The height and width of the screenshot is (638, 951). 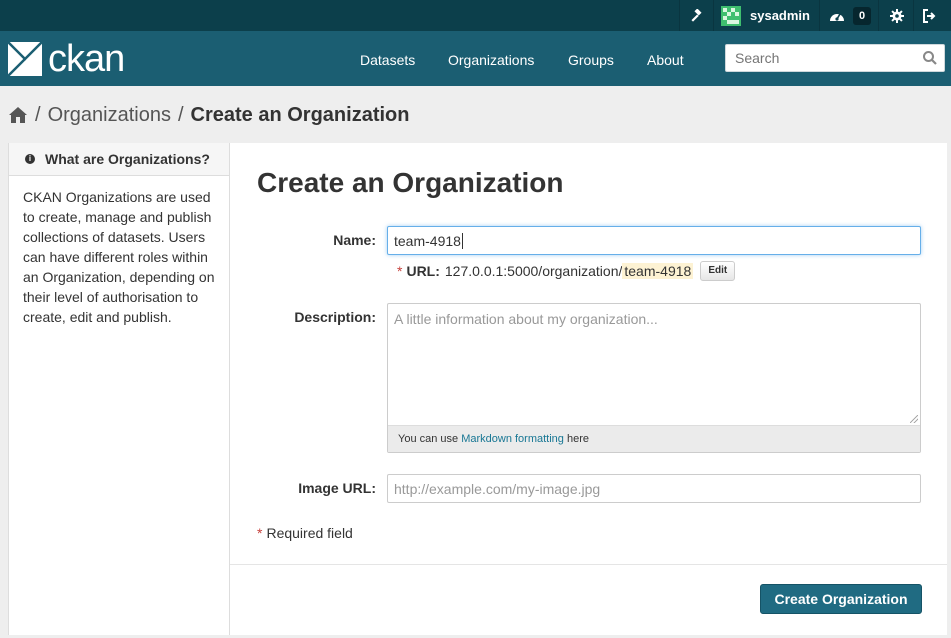 What do you see at coordinates (654, 240) in the screenshot?
I see `name-field: team-4918` at bounding box center [654, 240].